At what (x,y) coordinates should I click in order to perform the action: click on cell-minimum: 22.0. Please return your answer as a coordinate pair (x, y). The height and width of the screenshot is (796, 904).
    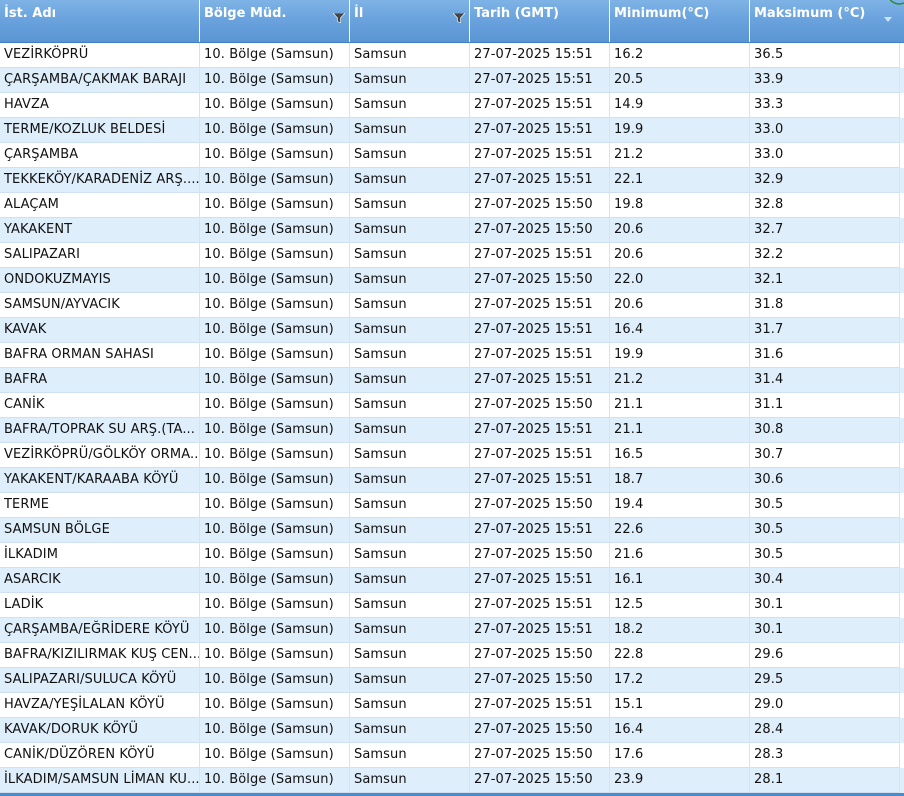
    Looking at the image, I should click on (680, 280).